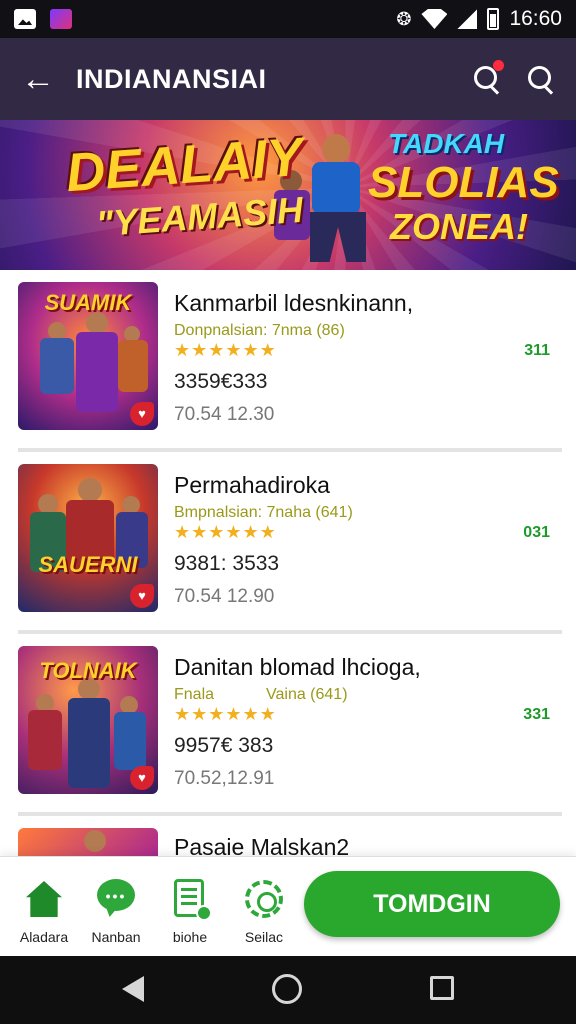 The height and width of the screenshot is (1024, 576). Describe the element at coordinates (88, 538) in the screenshot. I see `item-thumbnail: SAUERNI ♥` at that location.